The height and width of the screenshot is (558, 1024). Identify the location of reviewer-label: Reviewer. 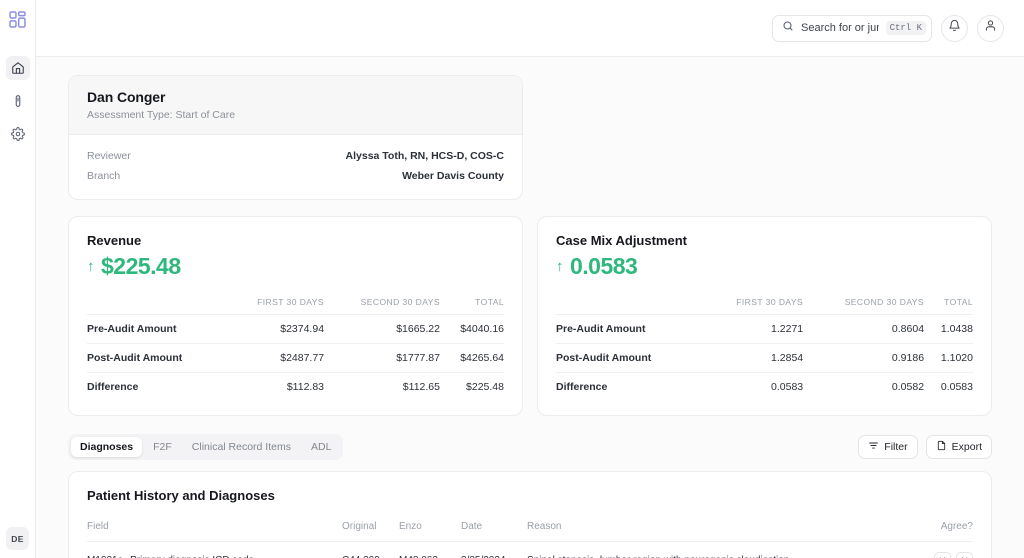
(109, 156).